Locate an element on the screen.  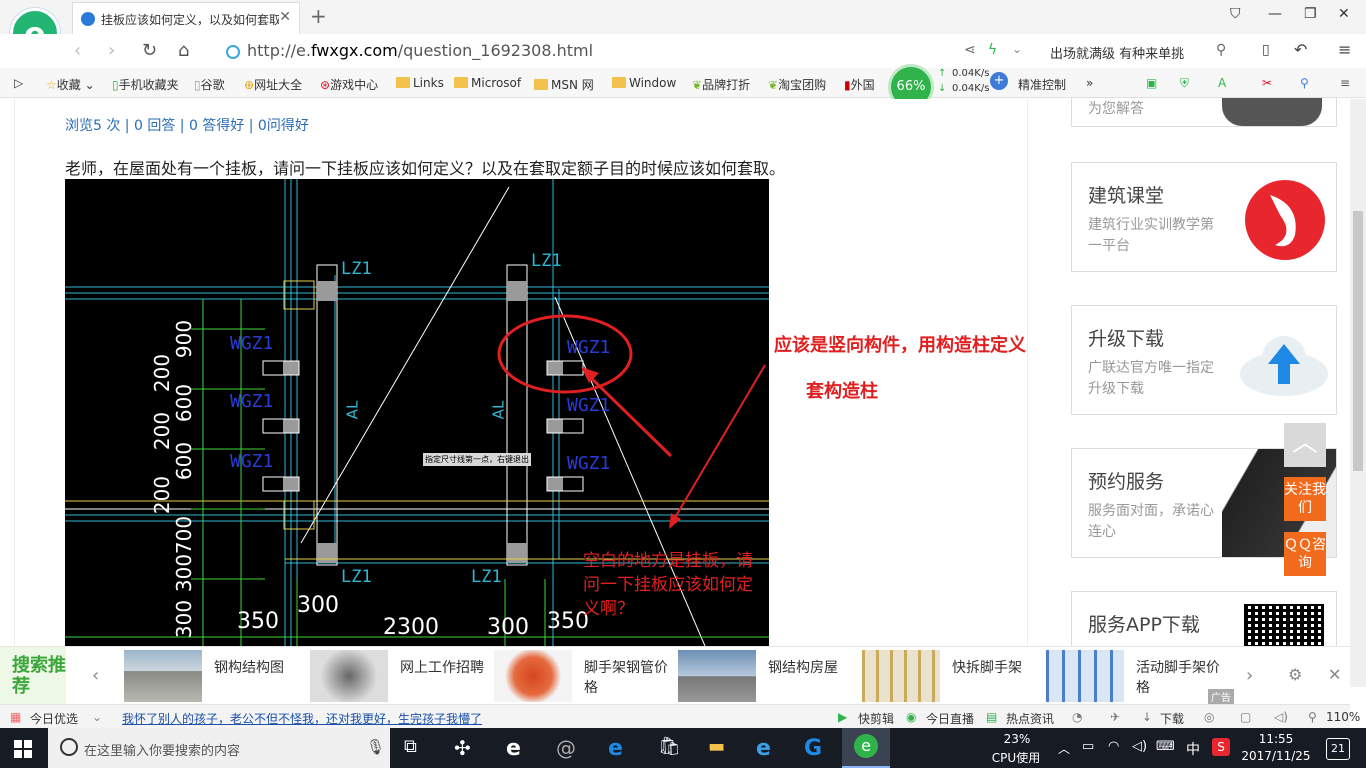
sogou-ime-icon: S is located at coordinates (1221, 747).